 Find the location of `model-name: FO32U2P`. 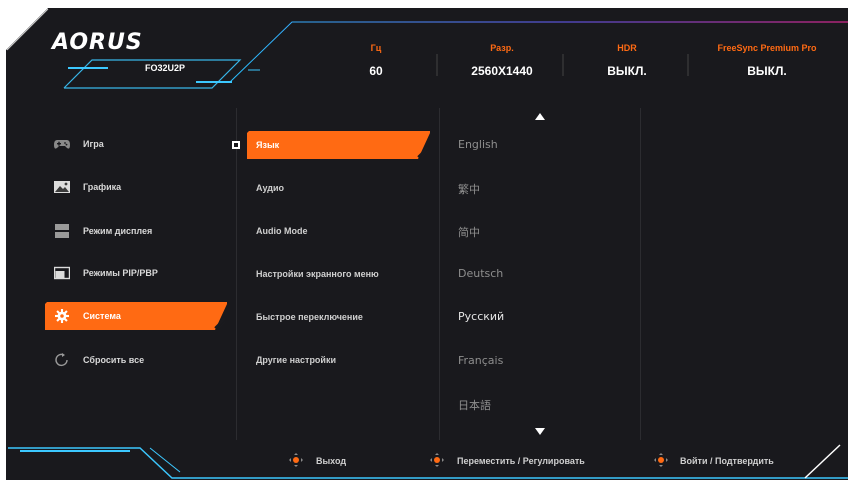

model-name: FO32U2P is located at coordinates (165, 68).